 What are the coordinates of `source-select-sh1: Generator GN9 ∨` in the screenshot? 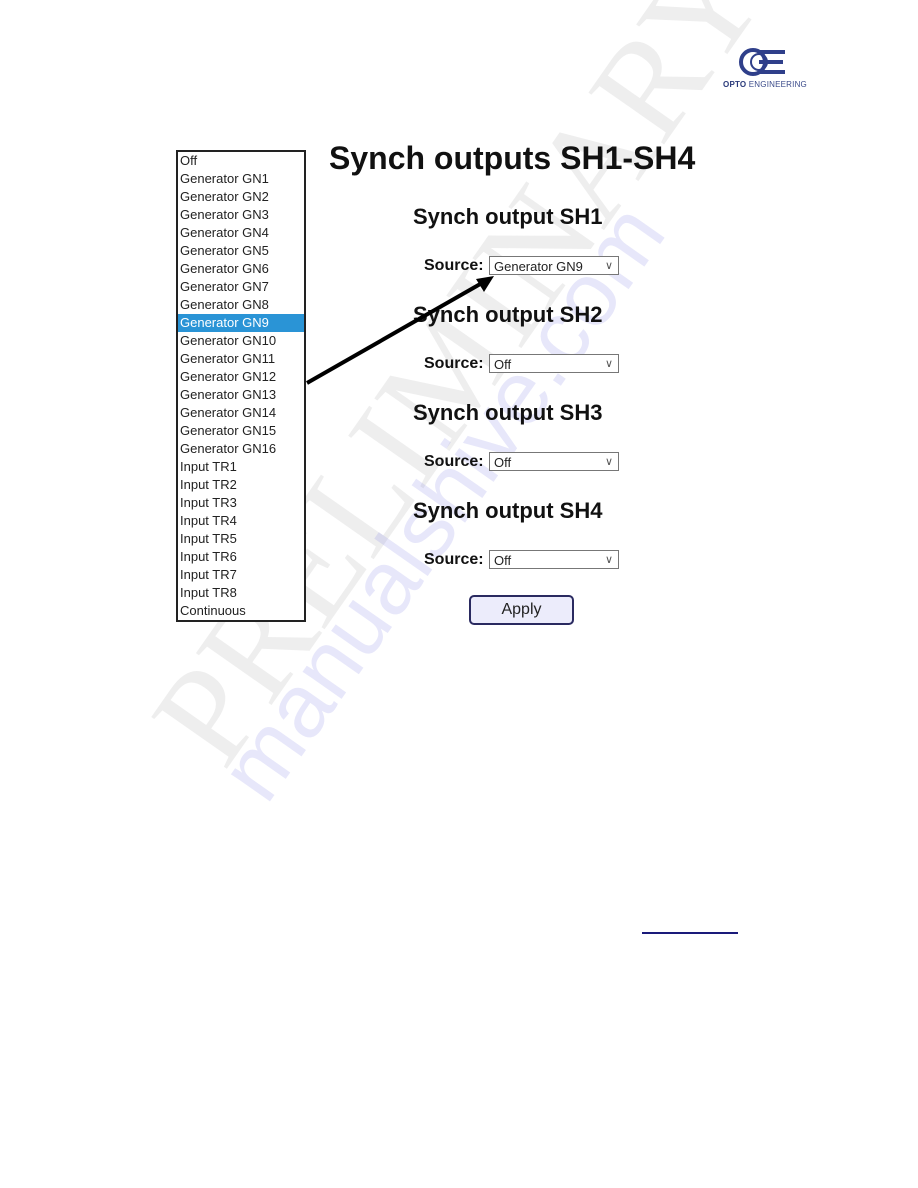 It's located at (554, 265).